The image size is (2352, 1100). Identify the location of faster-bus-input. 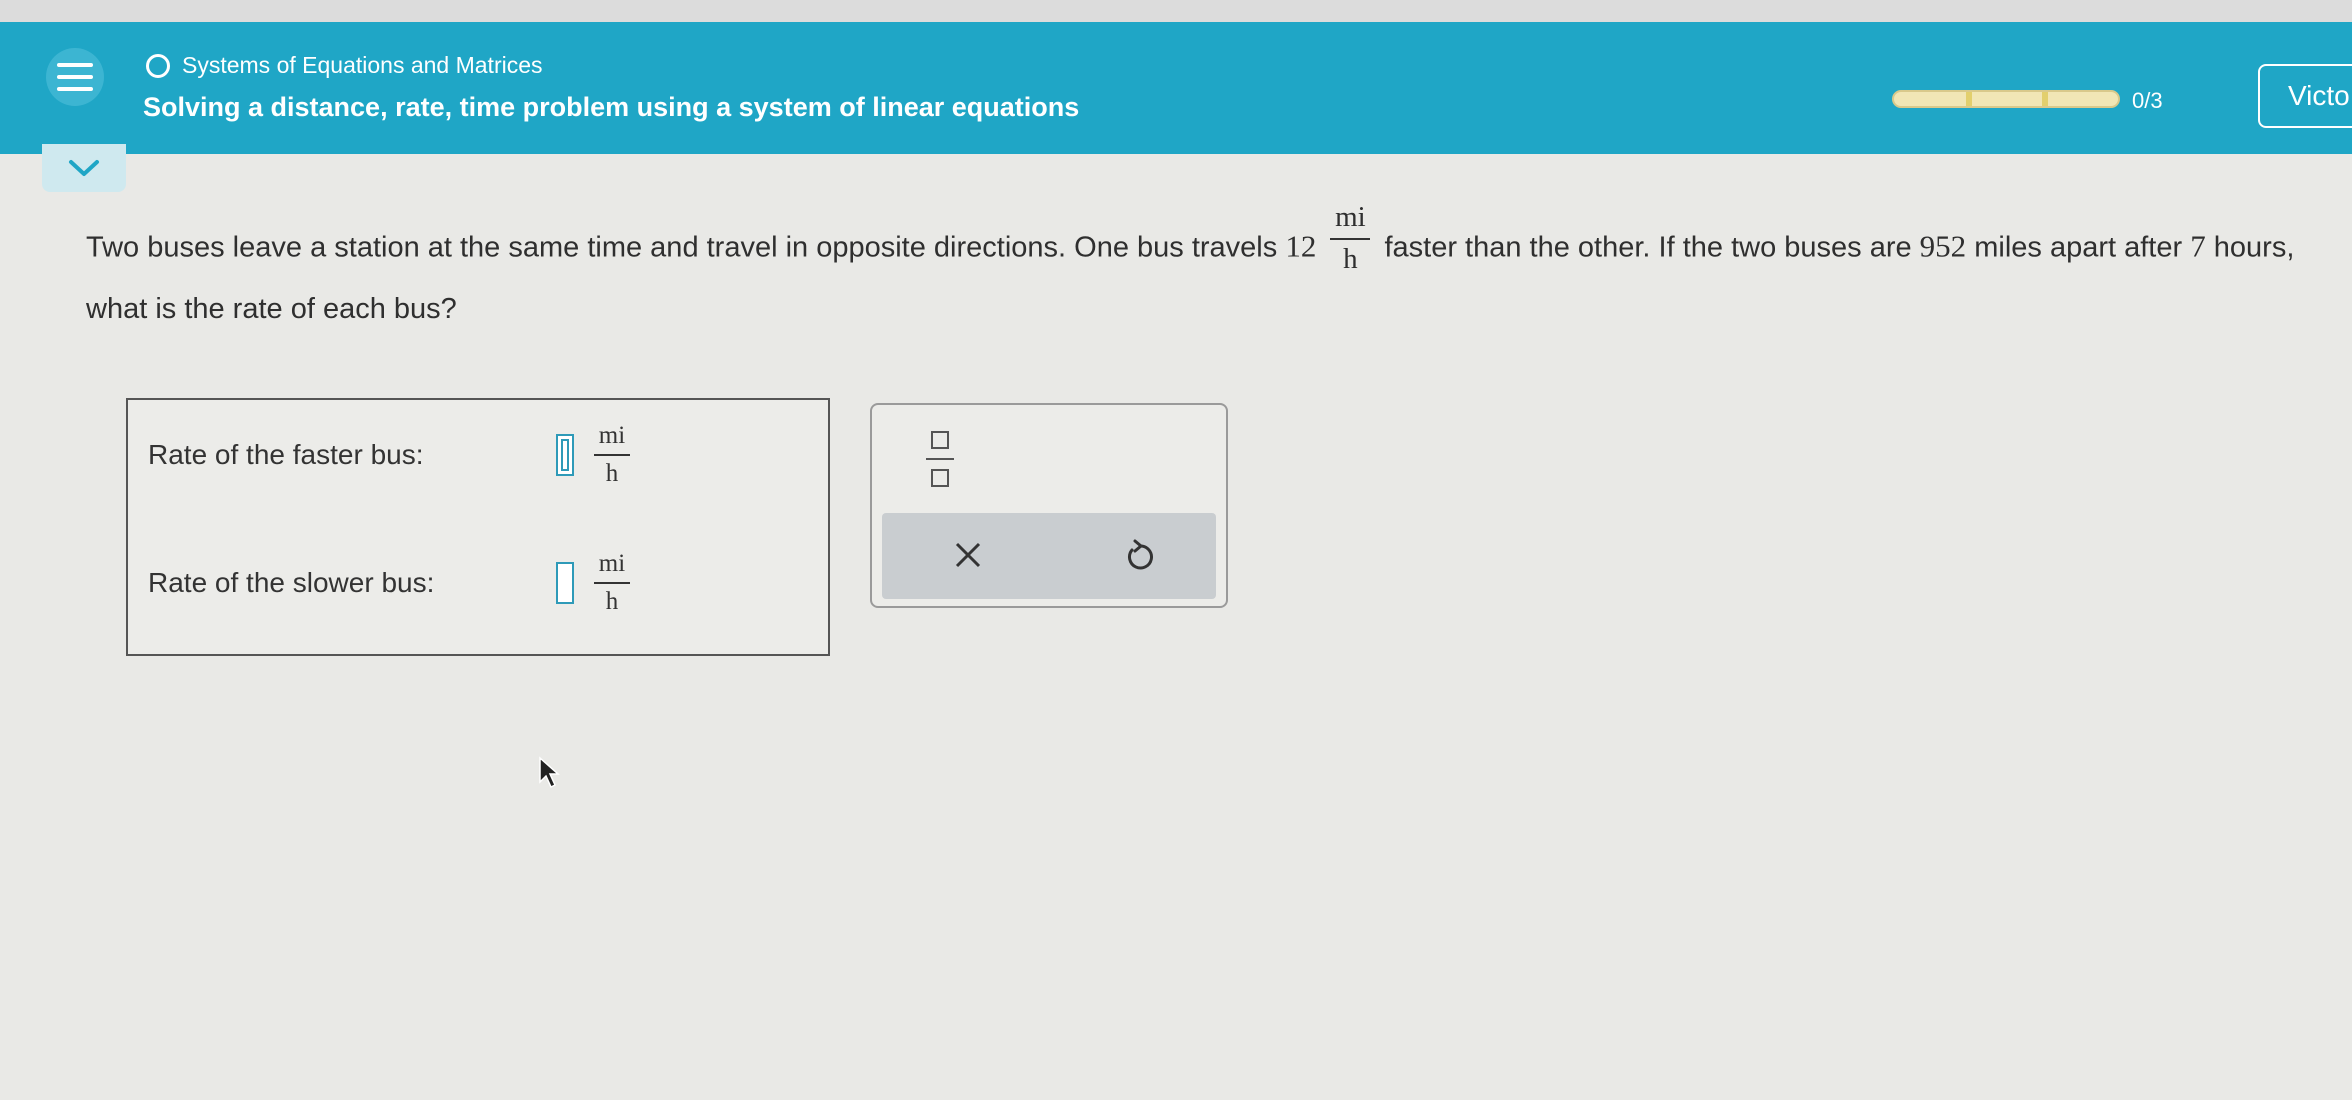
(565, 454).